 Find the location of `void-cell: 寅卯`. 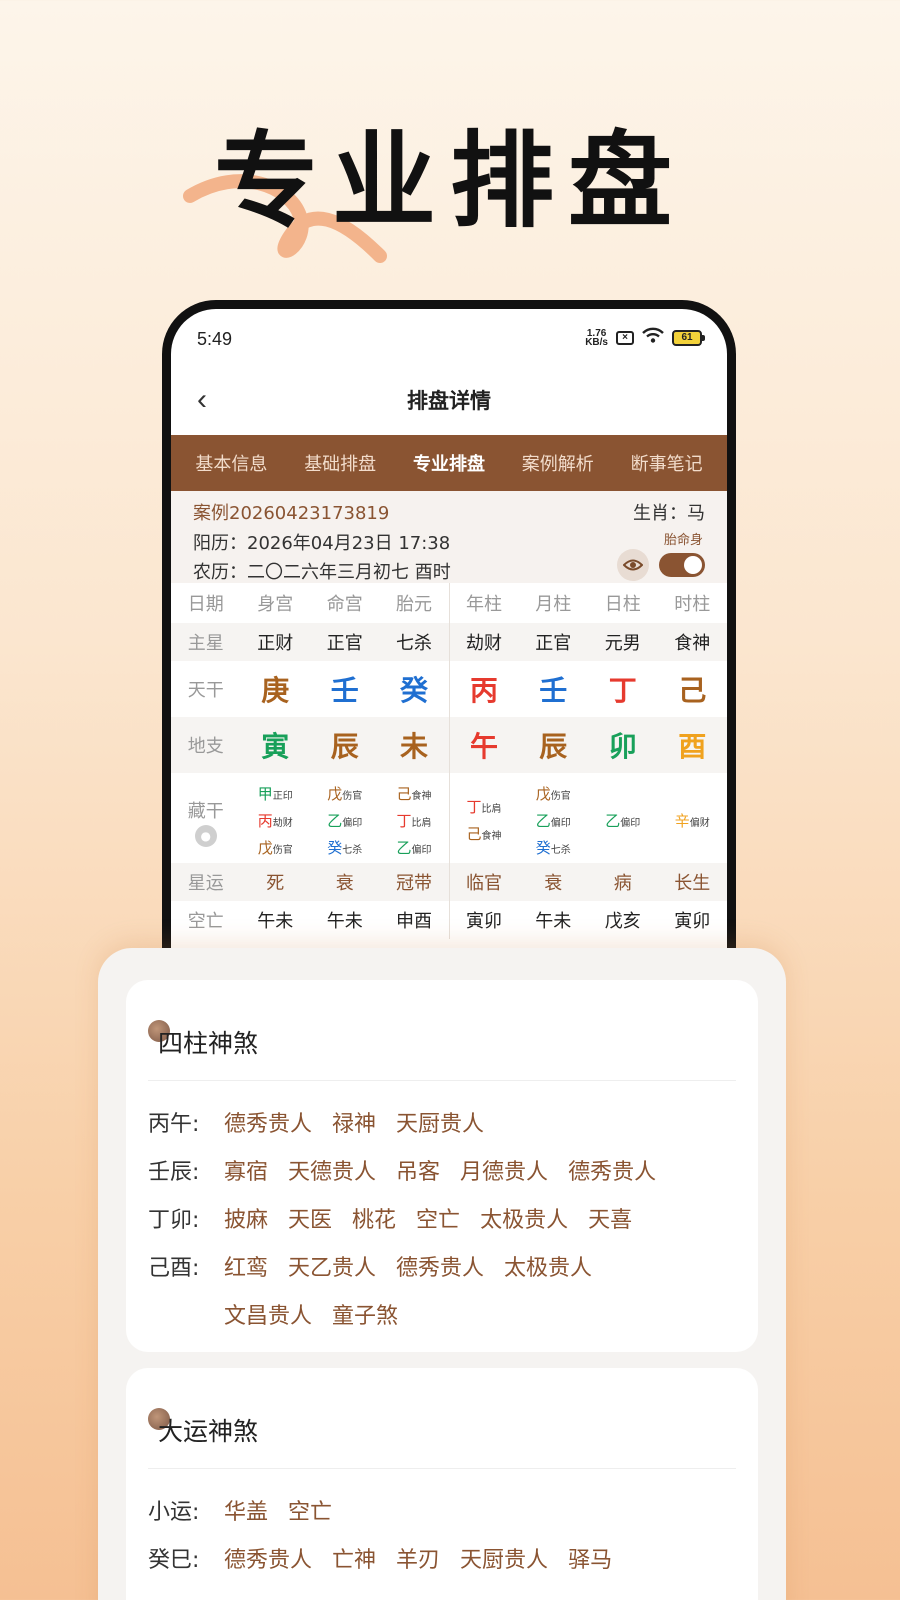

void-cell: 寅卯 is located at coordinates (692, 920).